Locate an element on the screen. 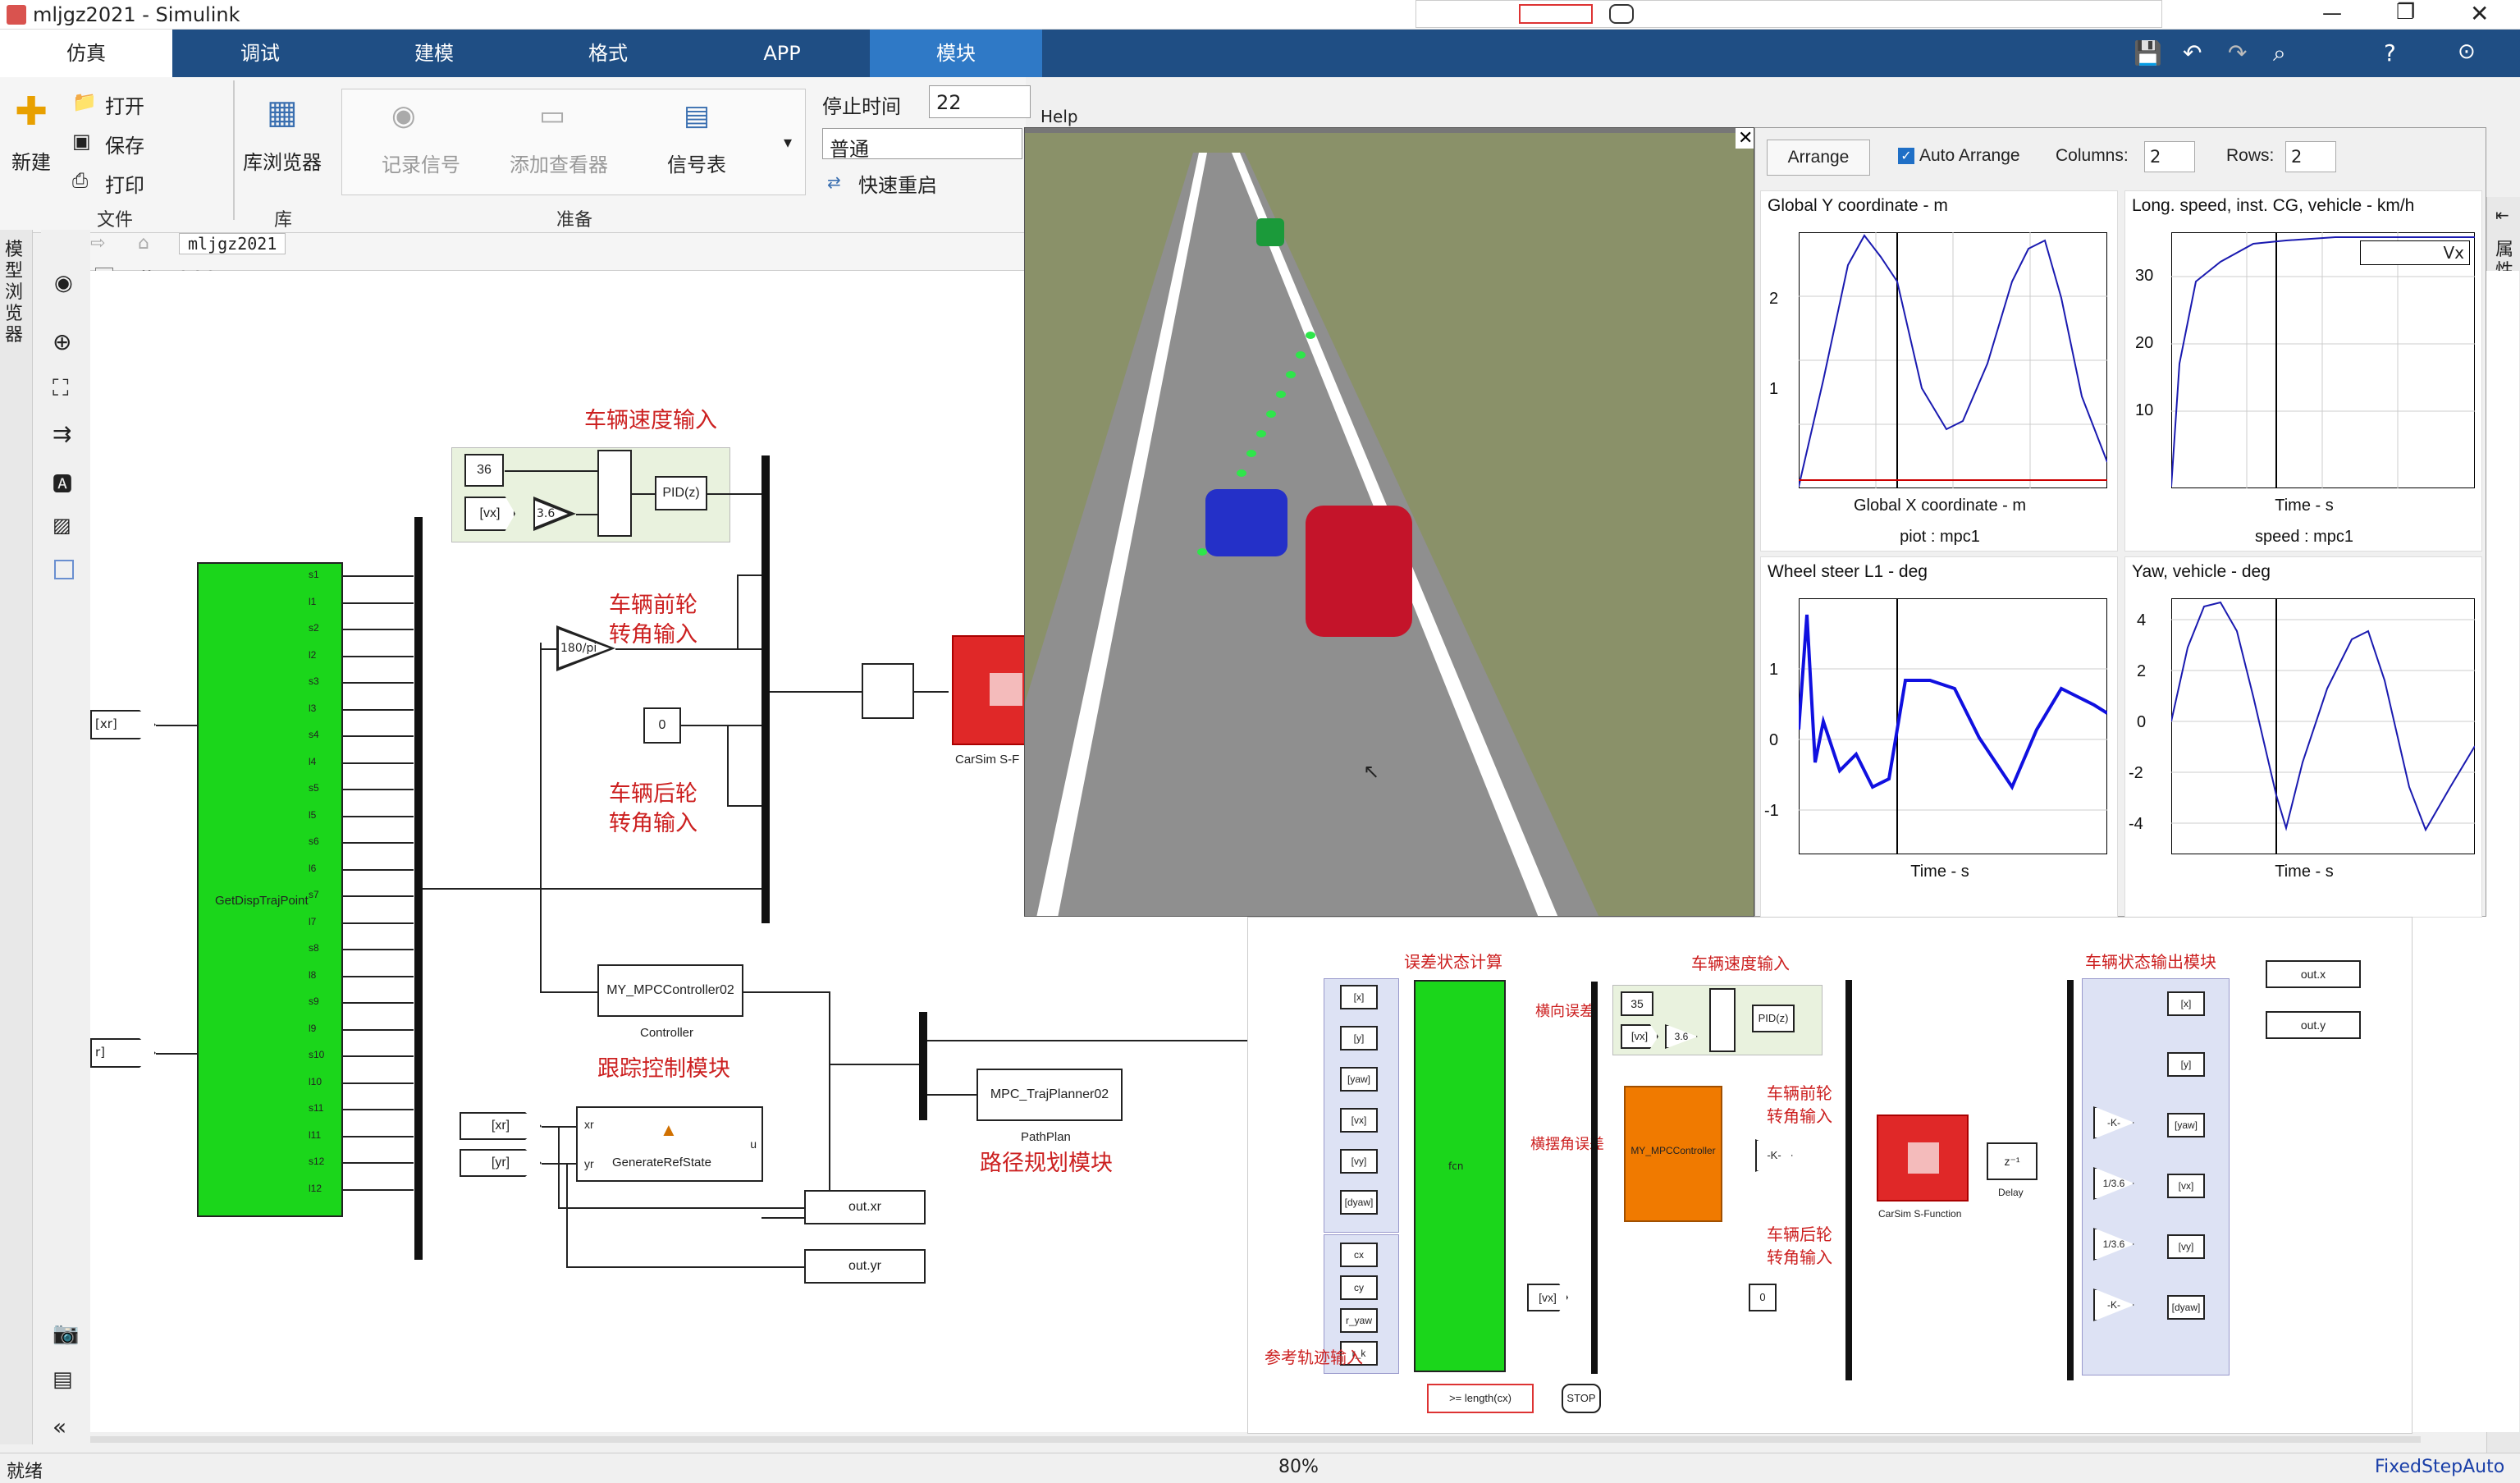  minimize-icon: — is located at coordinates (2332, 13).